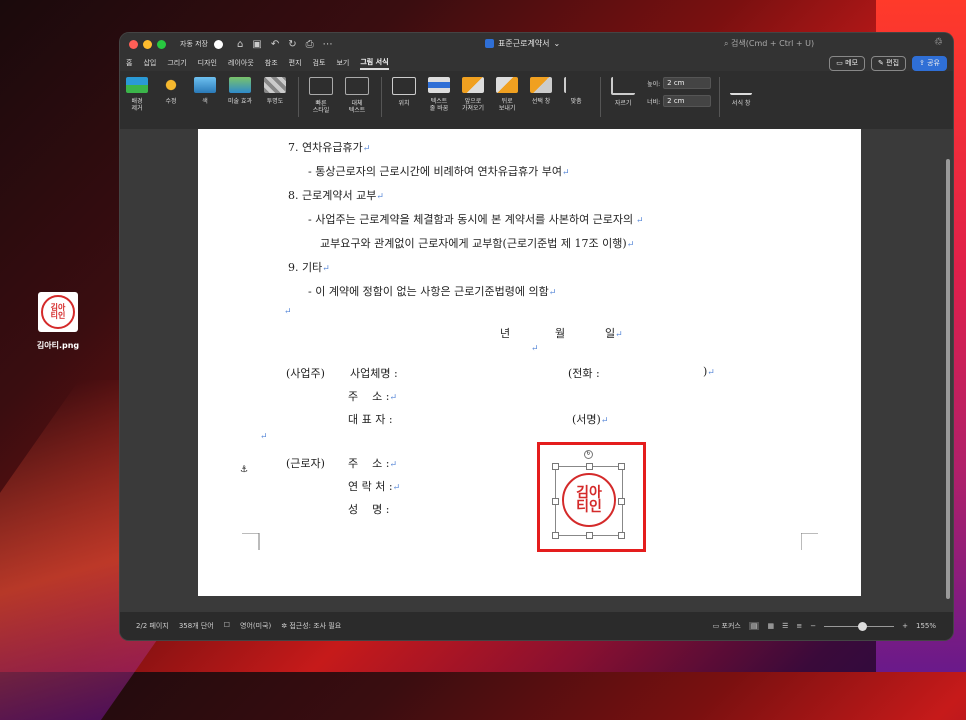 The width and height of the screenshot is (966, 720). I want to click on align-button: 맞춤, so click(576, 91).